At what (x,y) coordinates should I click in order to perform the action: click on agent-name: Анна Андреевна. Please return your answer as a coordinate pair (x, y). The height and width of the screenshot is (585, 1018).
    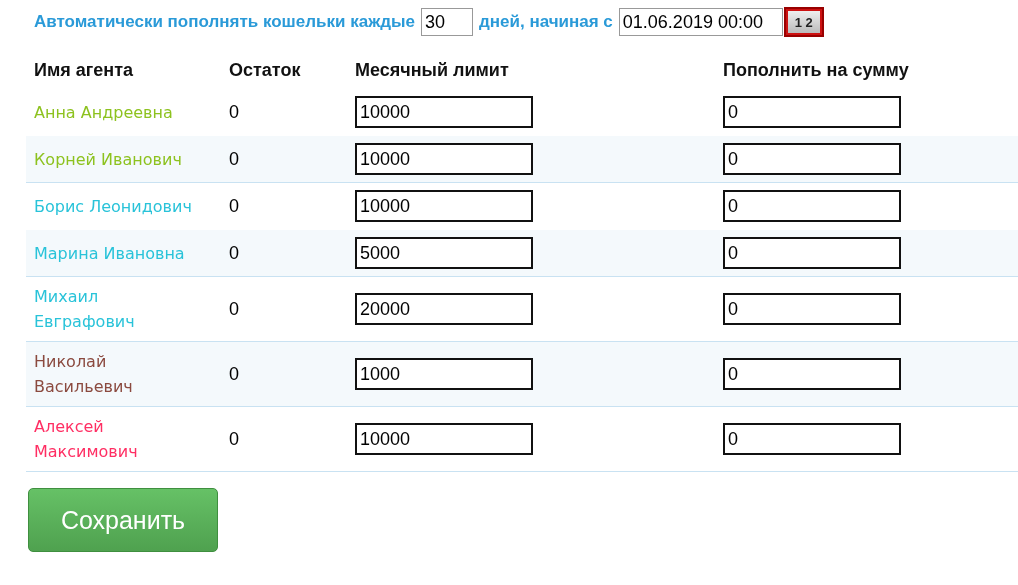
    Looking at the image, I should click on (103, 112).